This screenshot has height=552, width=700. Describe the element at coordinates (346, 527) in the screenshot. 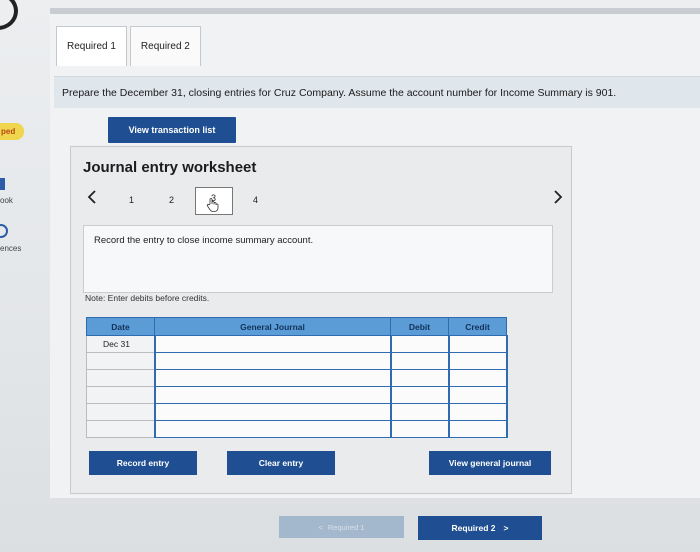

I see `prev-required-label: Required 1` at that location.